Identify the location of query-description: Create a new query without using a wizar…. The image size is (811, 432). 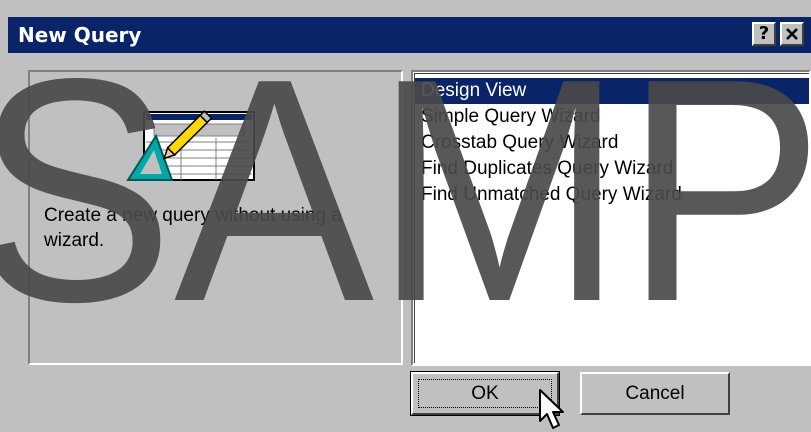
(193, 228).